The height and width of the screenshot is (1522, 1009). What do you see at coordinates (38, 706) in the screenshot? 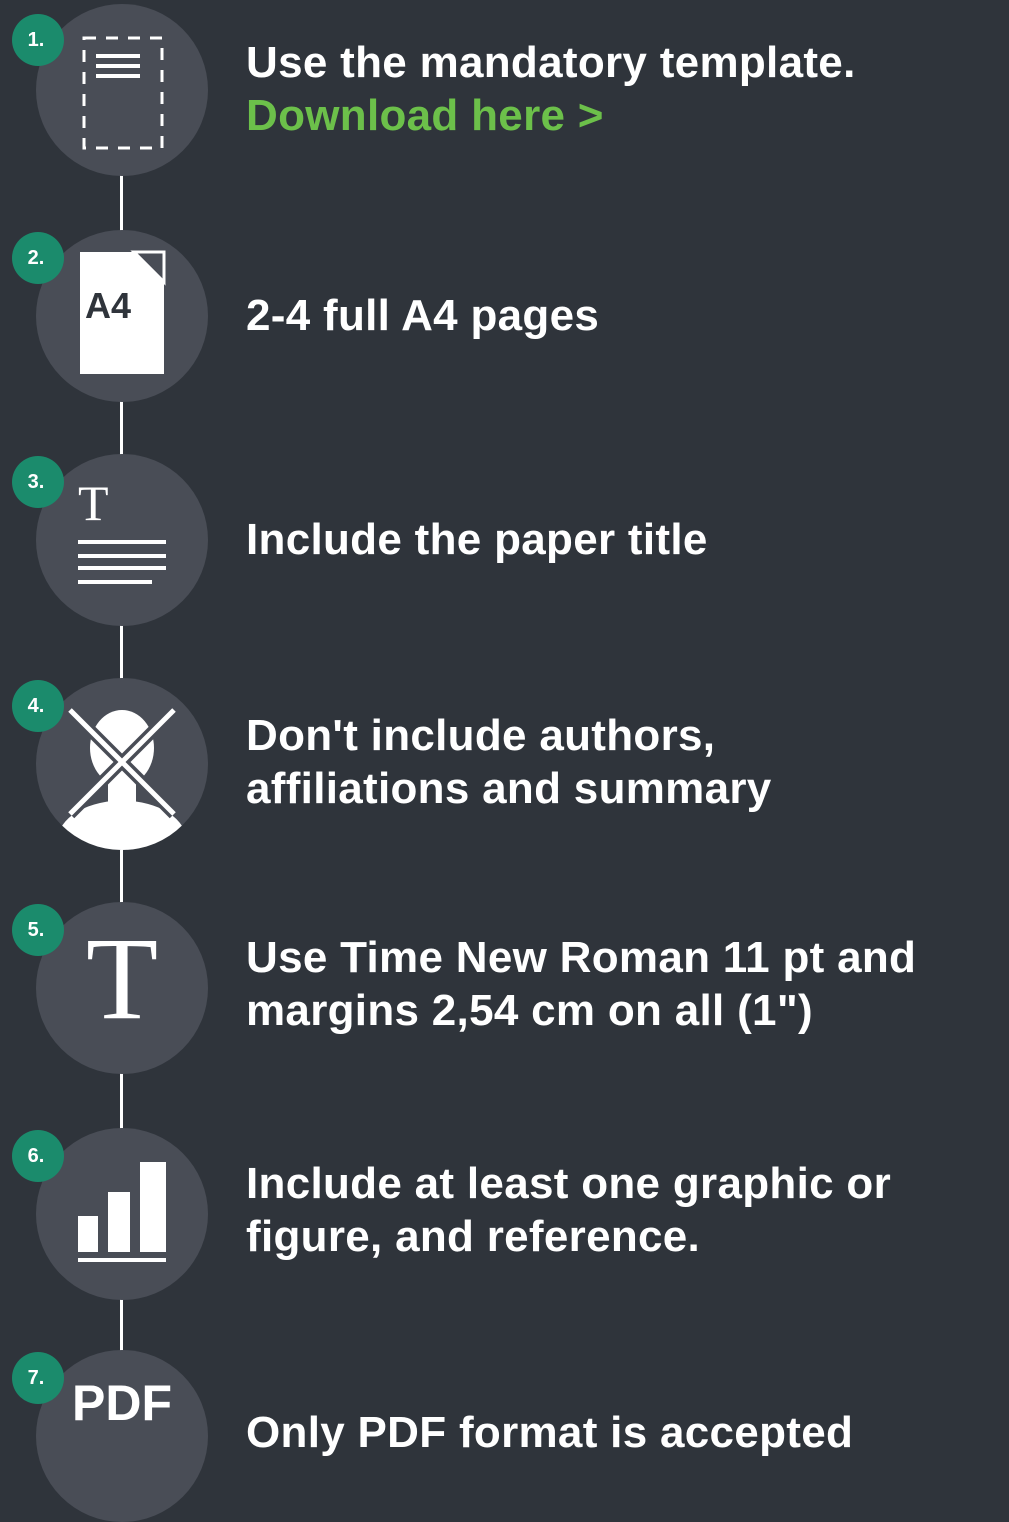
I see `step-number-badge: 4.` at bounding box center [38, 706].